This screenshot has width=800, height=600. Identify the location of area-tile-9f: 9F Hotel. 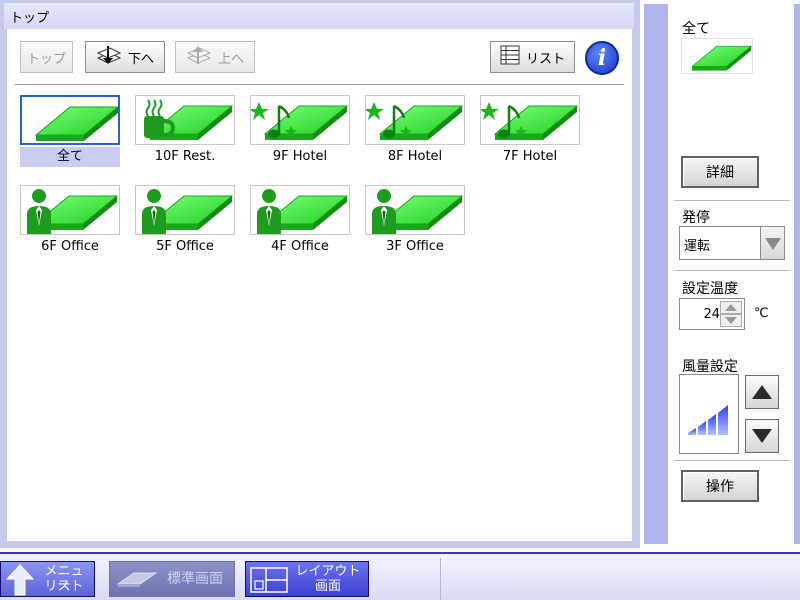
(300, 132).